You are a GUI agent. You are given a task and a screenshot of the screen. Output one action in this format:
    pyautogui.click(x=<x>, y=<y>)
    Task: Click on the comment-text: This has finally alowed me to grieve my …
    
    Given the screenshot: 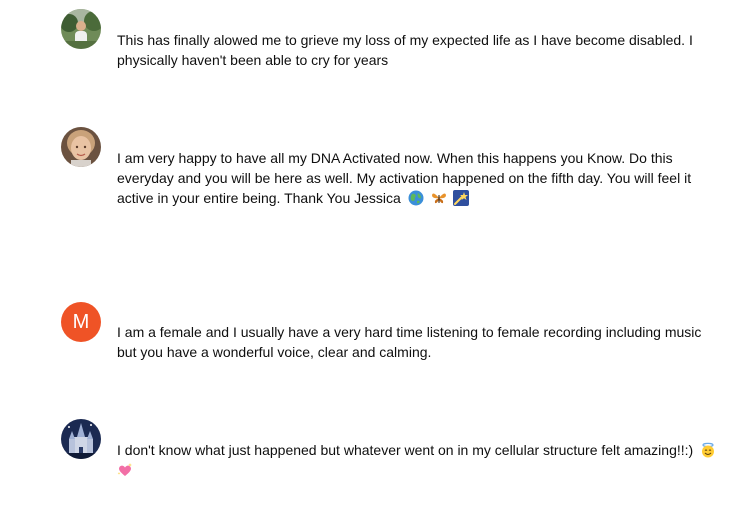 What is the action you would take?
    pyautogui.click(x=405, y=50)
    